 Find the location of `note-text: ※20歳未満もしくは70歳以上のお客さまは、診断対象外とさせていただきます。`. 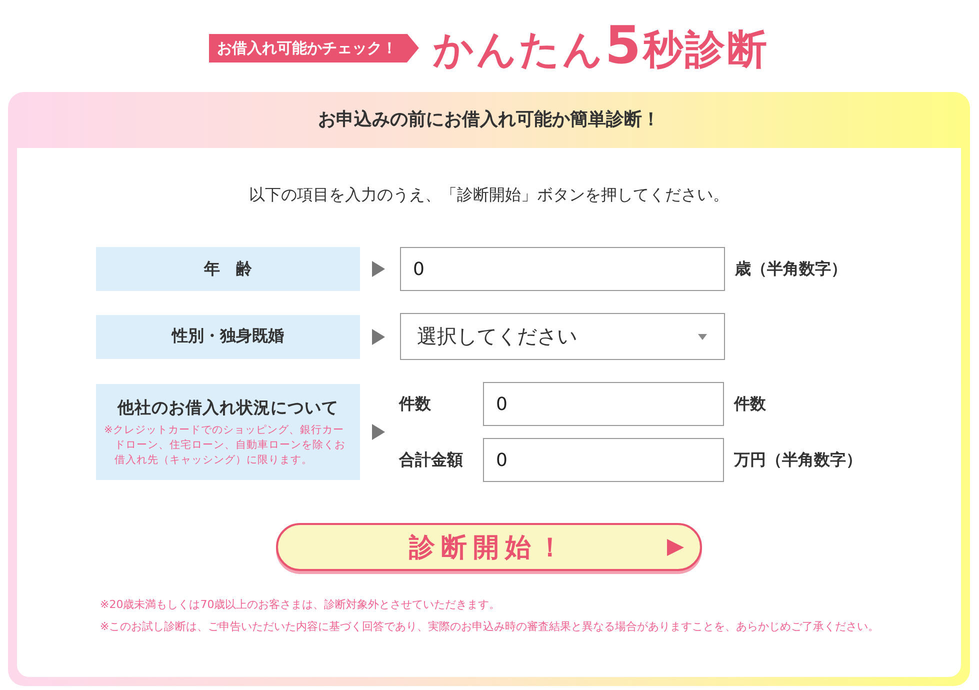

note-text: ※20歳未満もしくは70歳以上のお客さまは、診断対象外とさせていただきます。 is located at coordinates (301, 605).